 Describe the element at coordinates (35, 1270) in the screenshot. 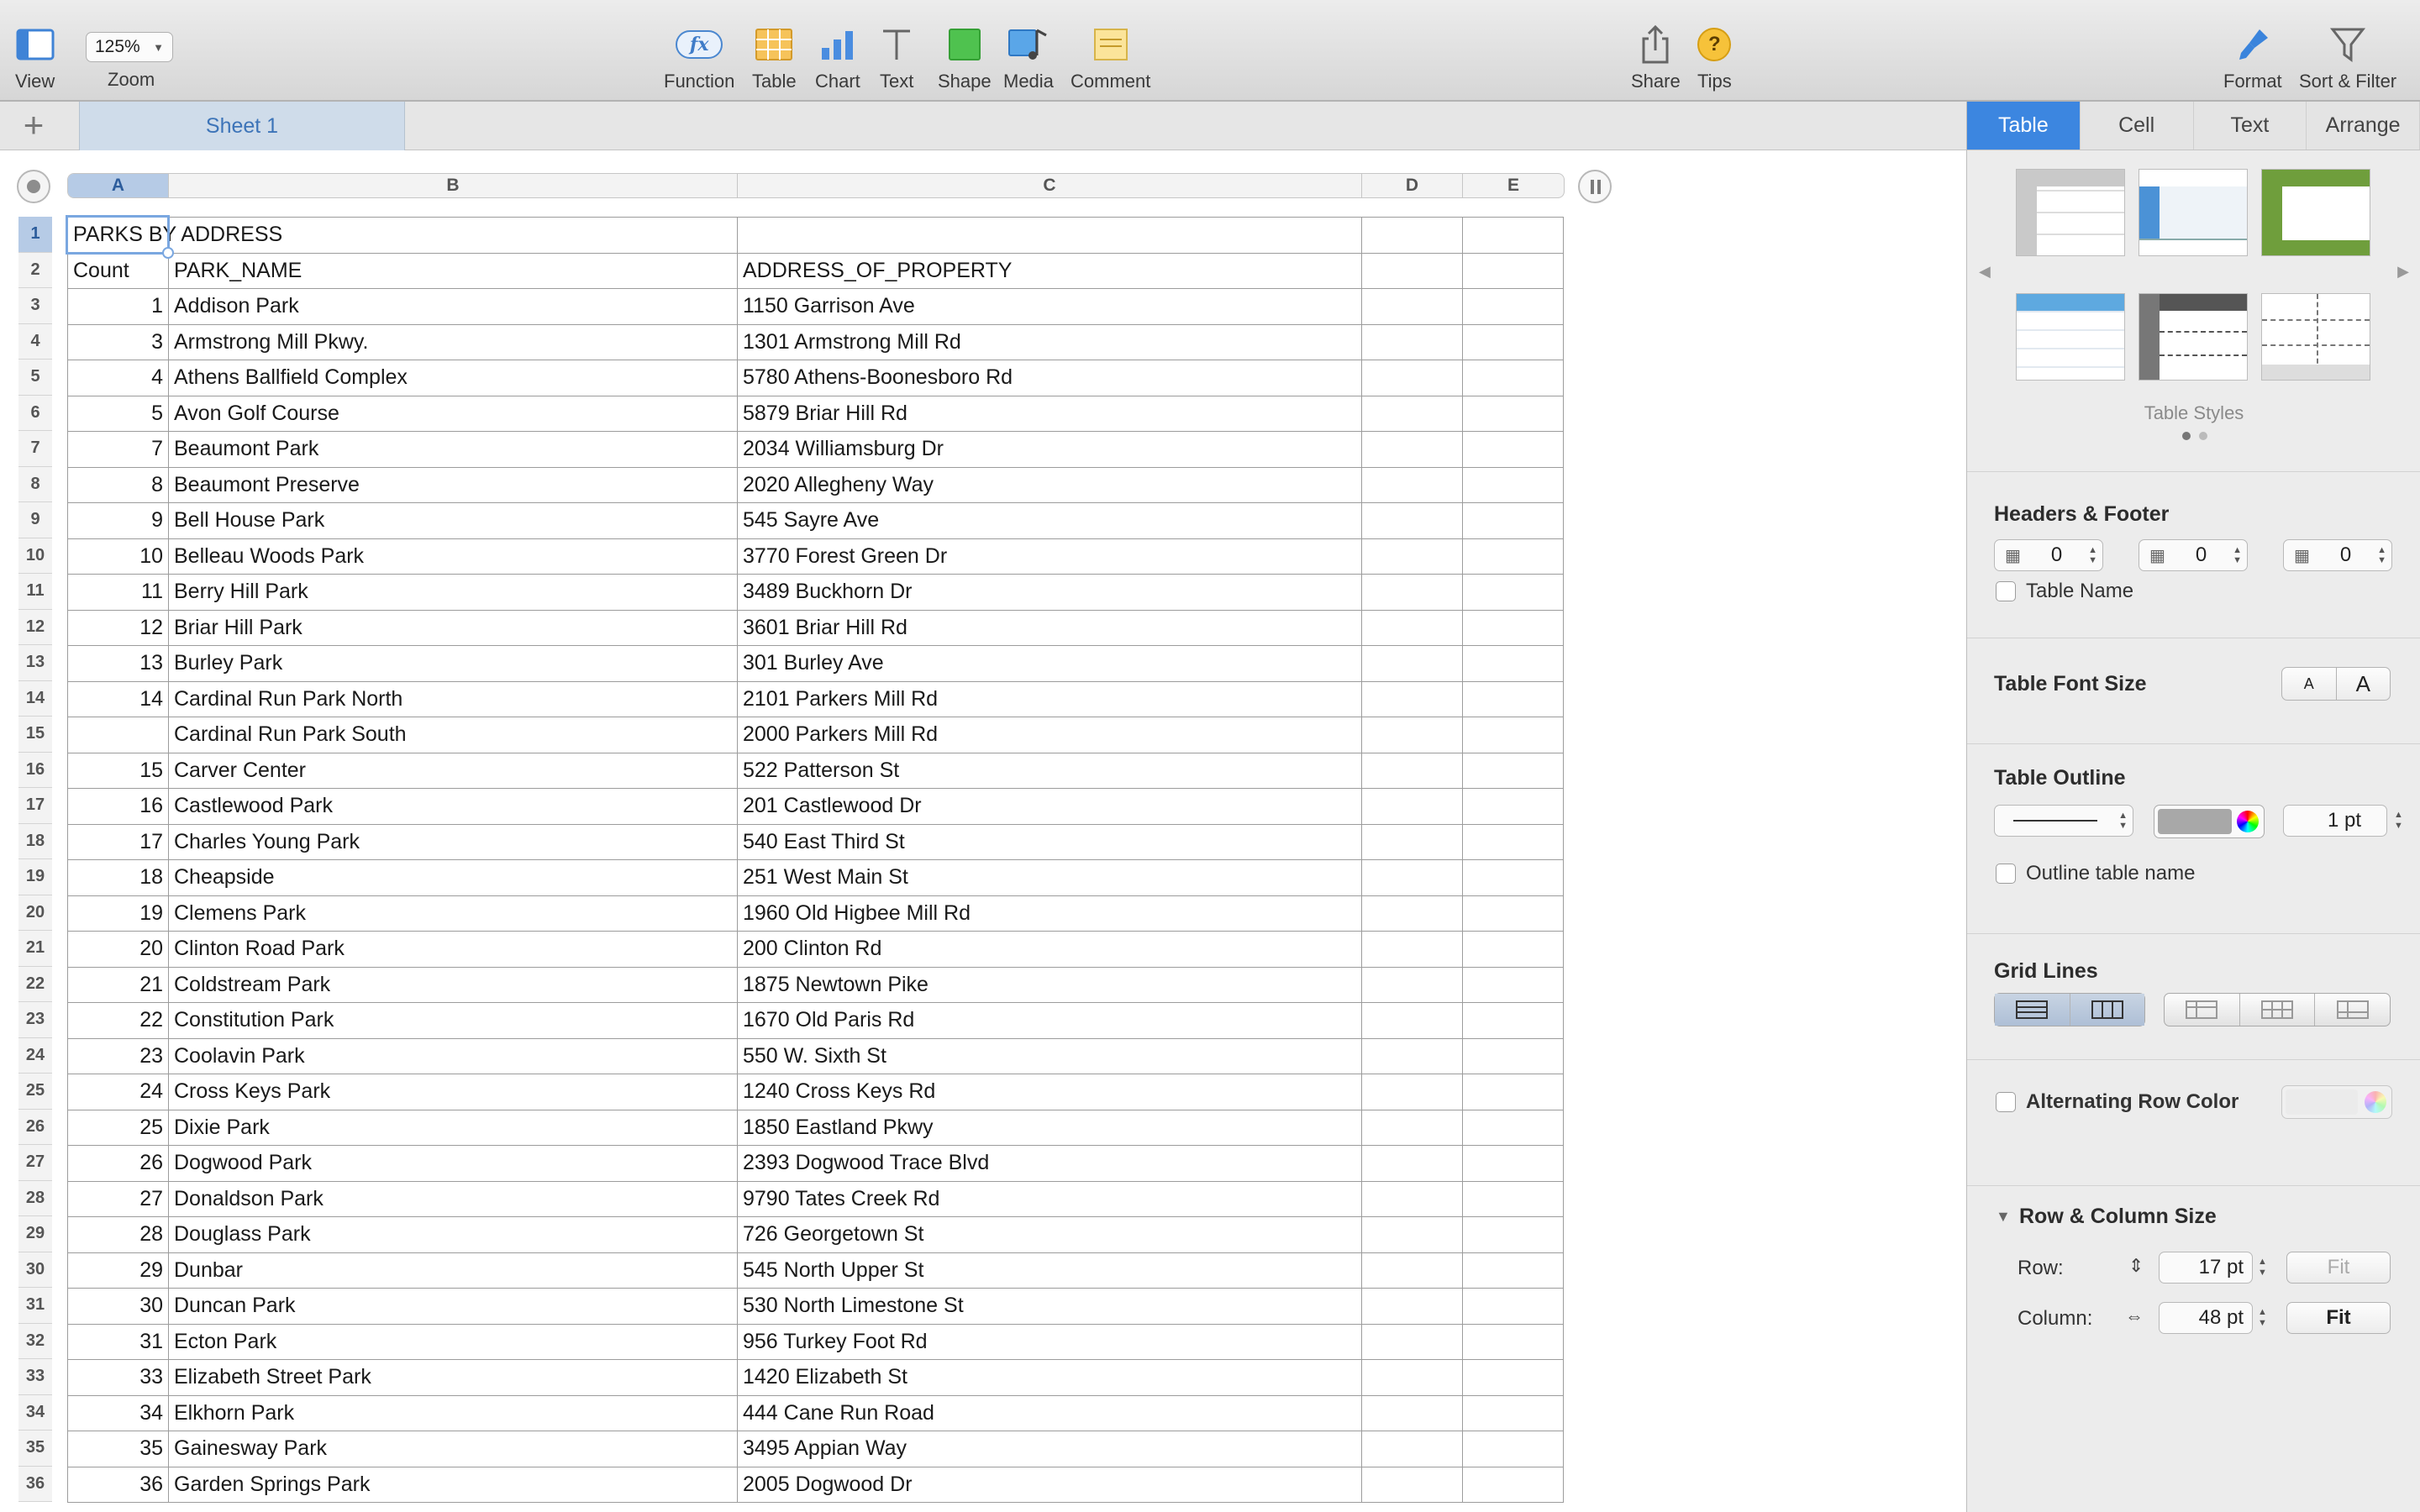

I see `row-header-30: 30` at that location.